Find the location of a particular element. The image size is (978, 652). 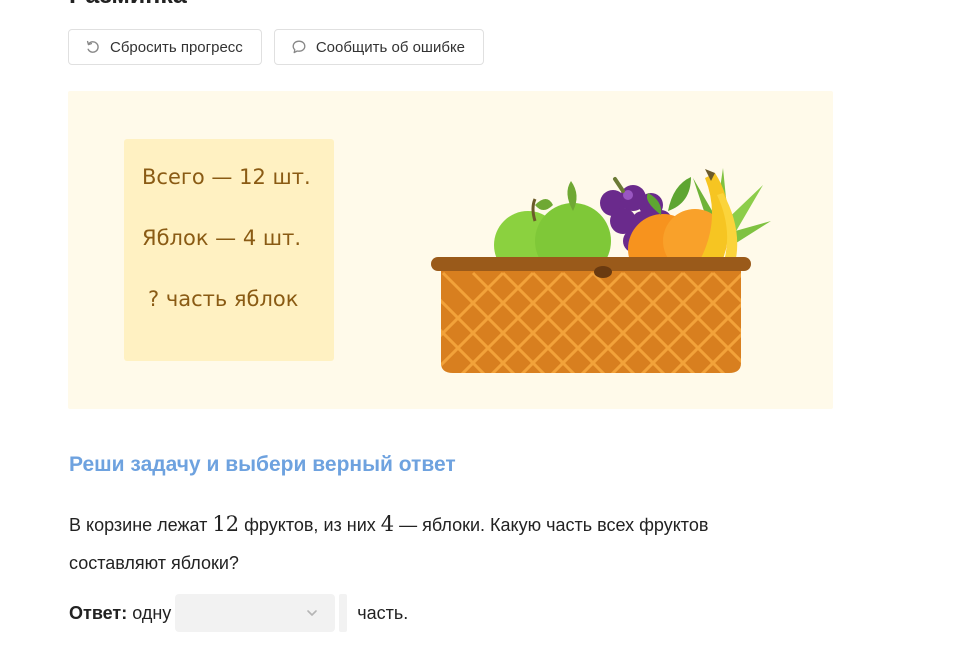

reset-icon is located at coordinates (92, 46).